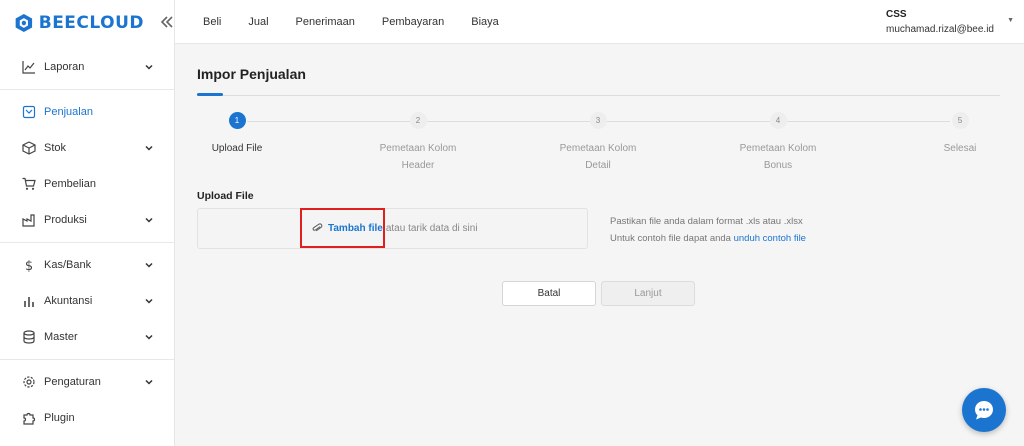 The height and width of the screenshot is (446, 1024). Describe the element at coordinates (413, 22) in the screenshot. I see `topnav-pembayaran: Pembayaran` at that location.